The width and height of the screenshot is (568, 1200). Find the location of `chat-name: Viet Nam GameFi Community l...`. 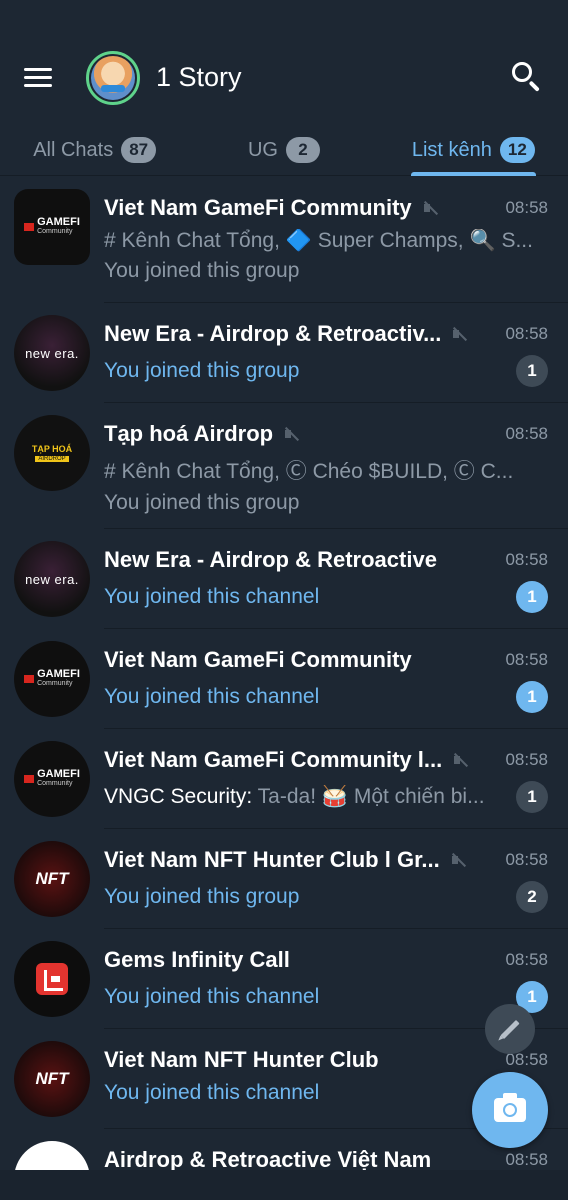

chat-name: Viet Nam GameFi Community l... is located at coordinates (273, 759).